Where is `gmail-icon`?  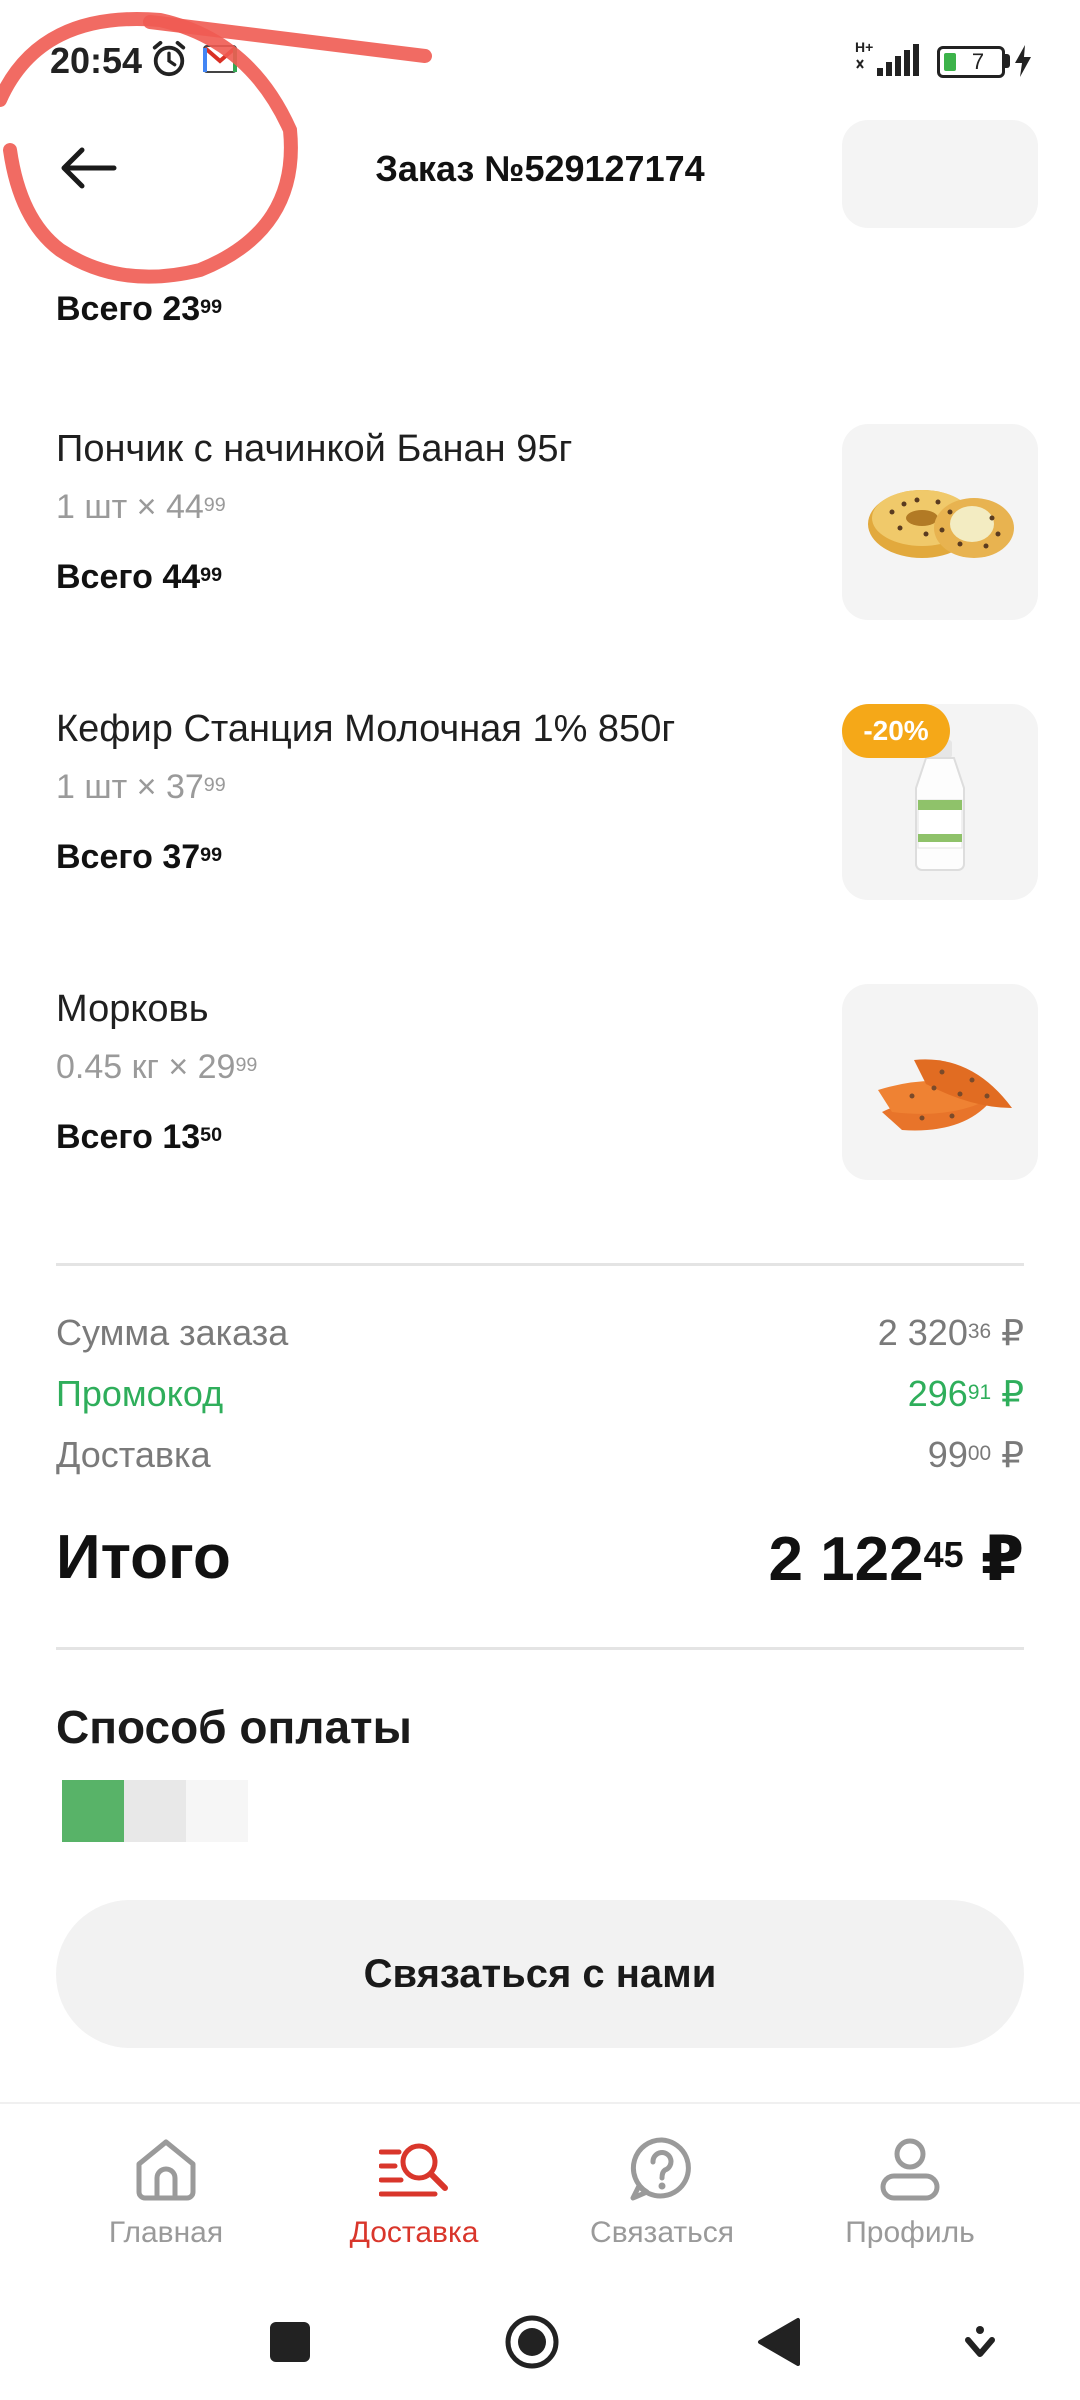 gmail-icon is located at coordinates (220, 59).